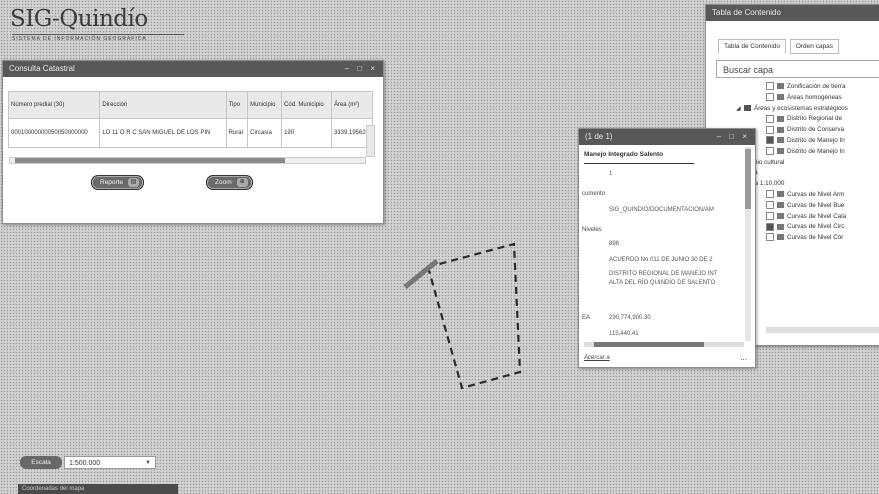 This screenshot has height=494, width=879. What do you see at coordinates (110, 462) in the screenshot?
I see `scale-select: 1:500.000 ▼` at bounding box center [110, 462].